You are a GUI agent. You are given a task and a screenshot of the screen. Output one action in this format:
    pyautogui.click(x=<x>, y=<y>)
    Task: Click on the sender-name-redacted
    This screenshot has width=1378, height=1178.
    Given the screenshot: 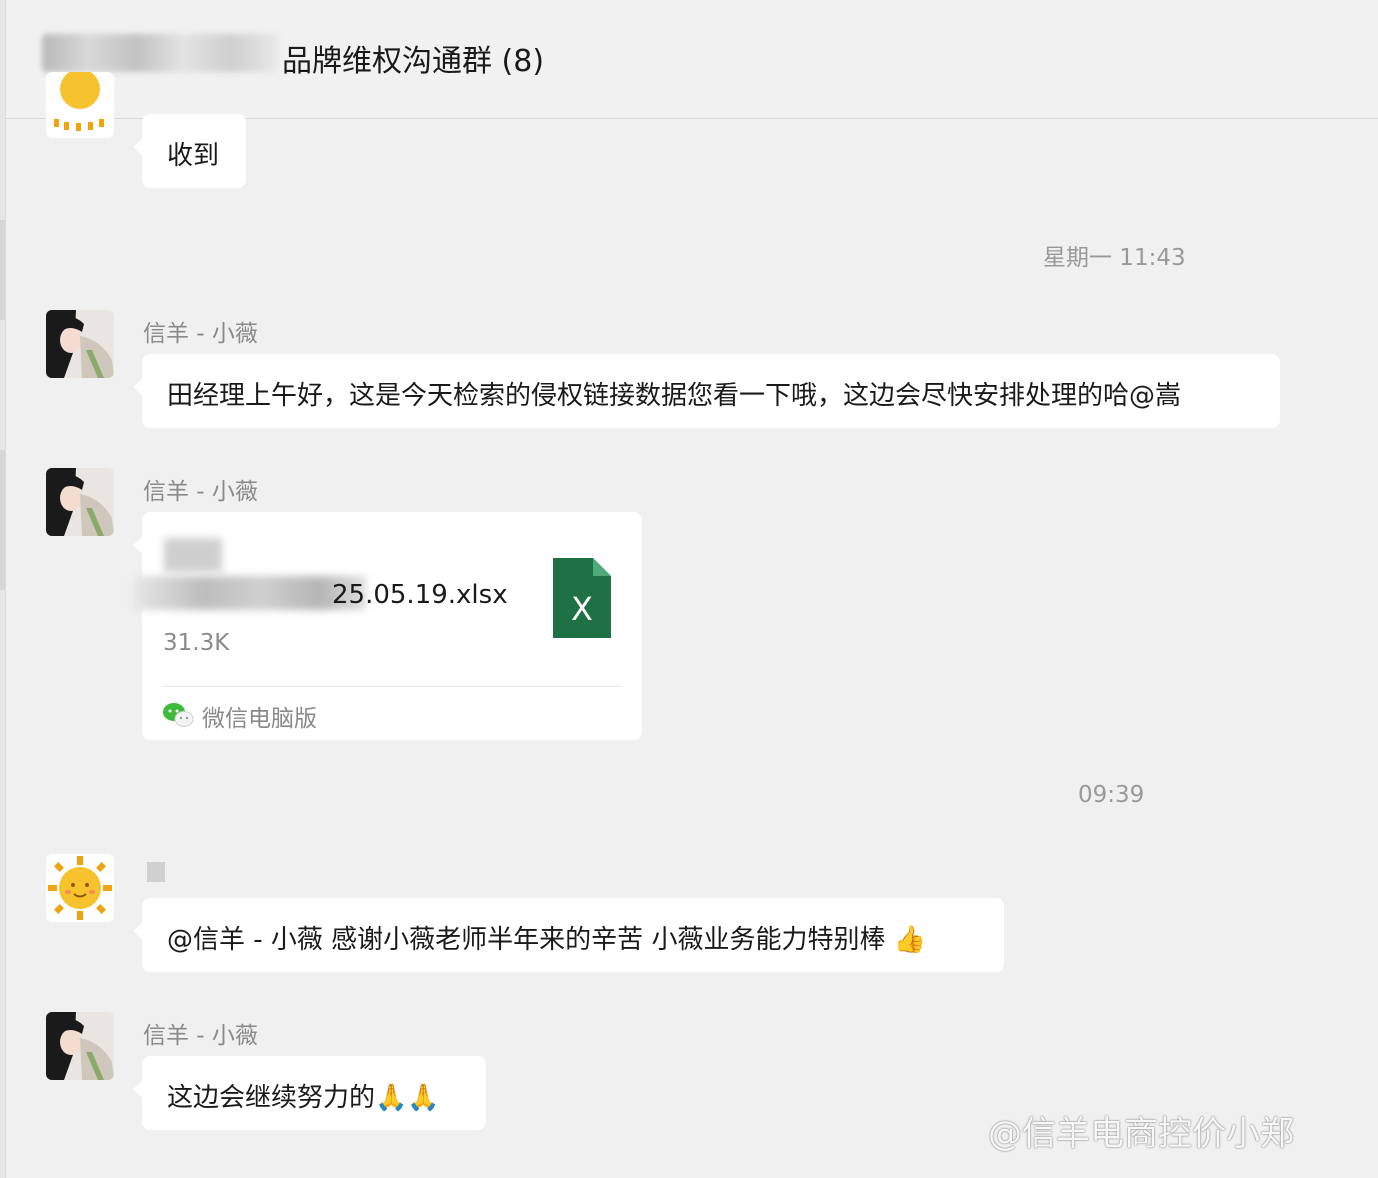 What is the action you would take?
    pyautogui.click(x=156, y=872)
    